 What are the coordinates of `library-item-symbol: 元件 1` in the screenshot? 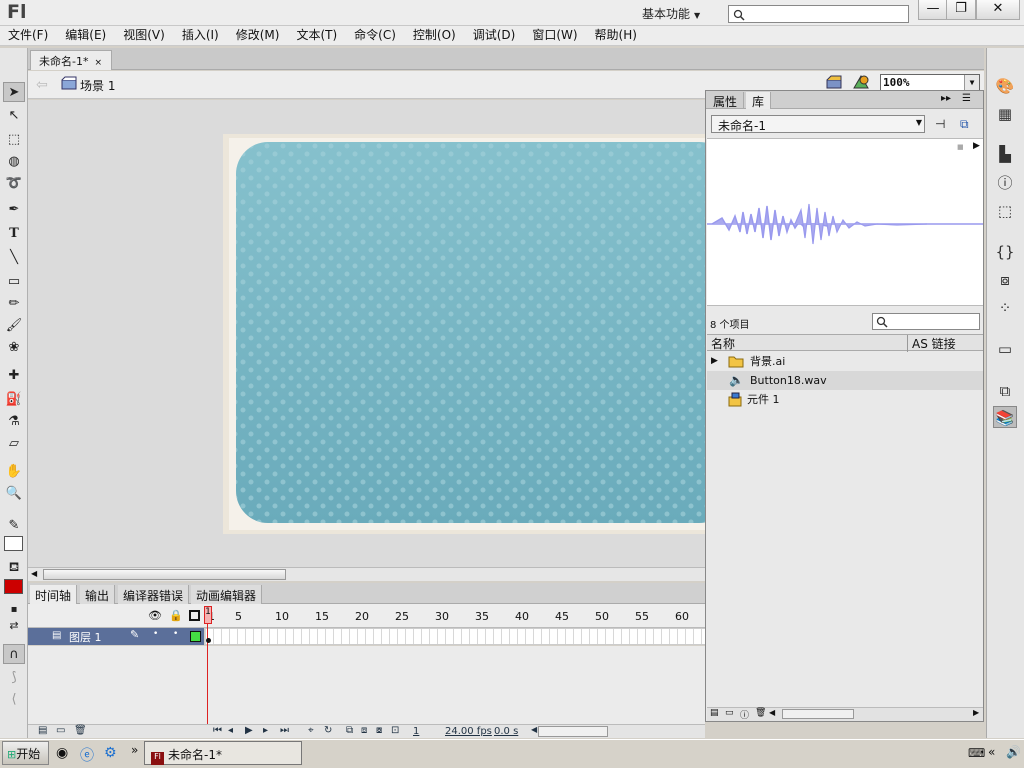 It's located at (845, 399).